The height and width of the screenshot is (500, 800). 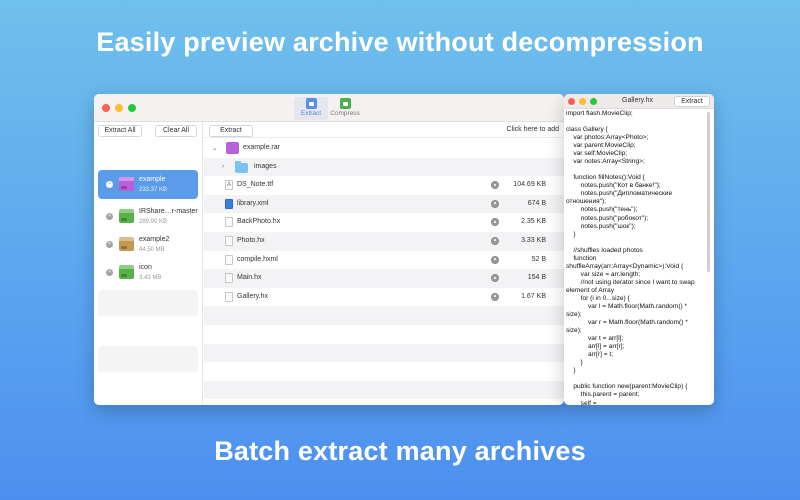 I want to click on extract-button: Extract, so click(x=231, y=131).